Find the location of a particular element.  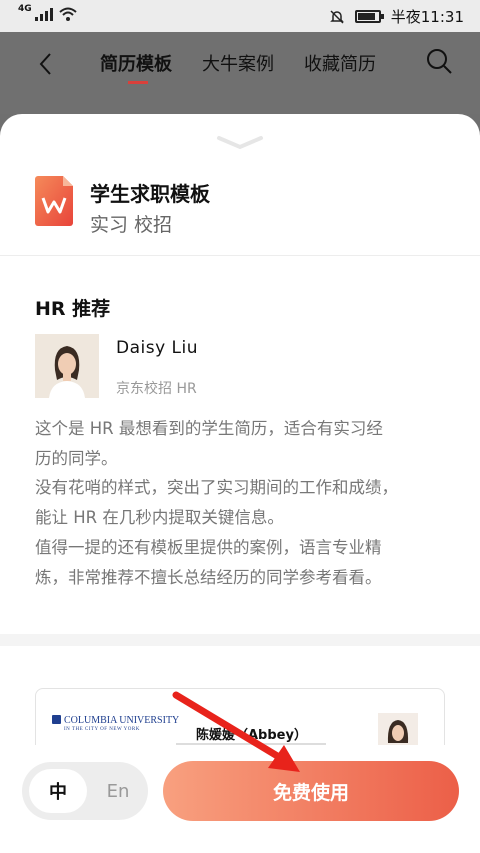

section-separator is located at coordinates (240, 640).